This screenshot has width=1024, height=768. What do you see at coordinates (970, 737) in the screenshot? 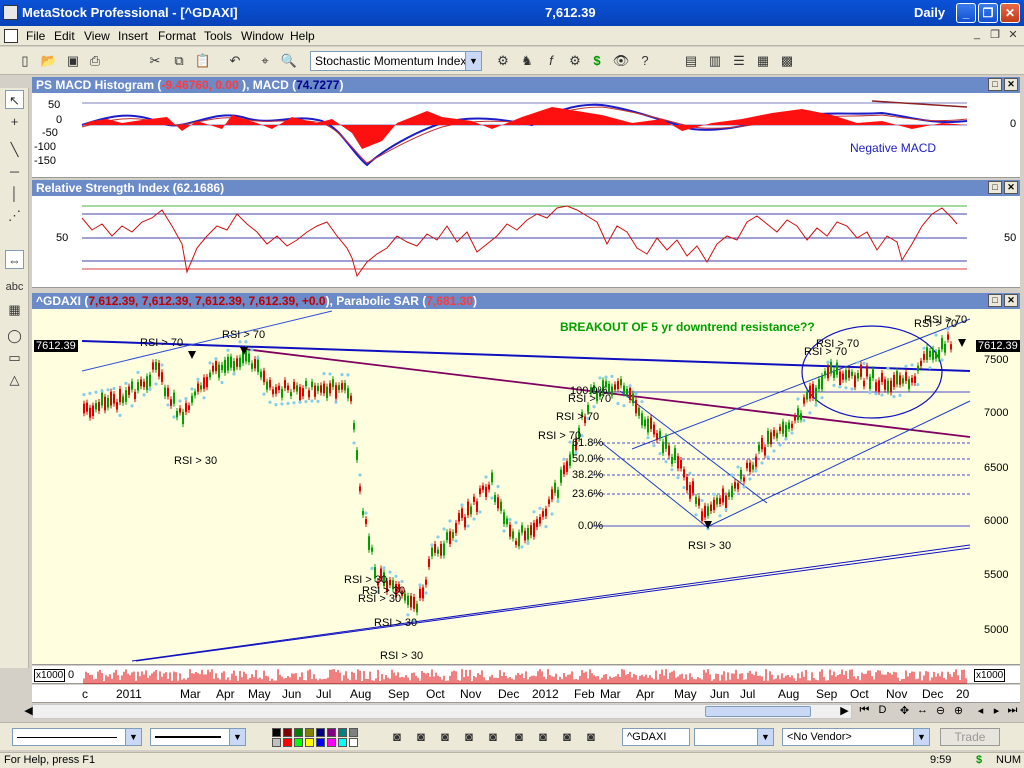
I see `trade-button: Trade` at bounding box center [970, 737].